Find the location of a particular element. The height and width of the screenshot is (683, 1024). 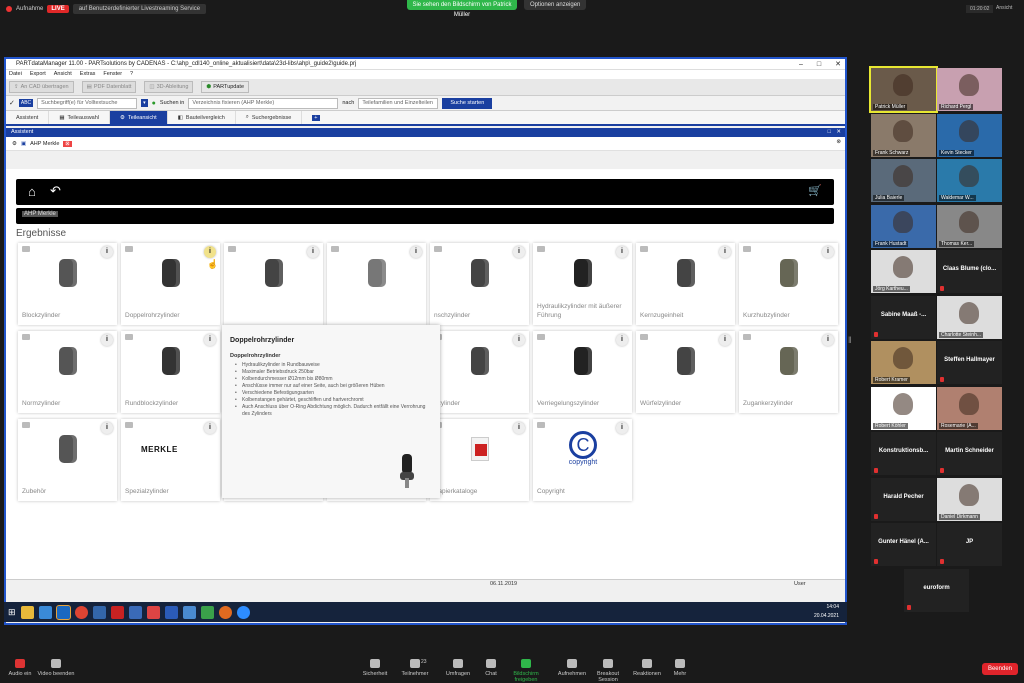

control-share-screen: Bildschirm freigeben is located at coordinates (526, 671).